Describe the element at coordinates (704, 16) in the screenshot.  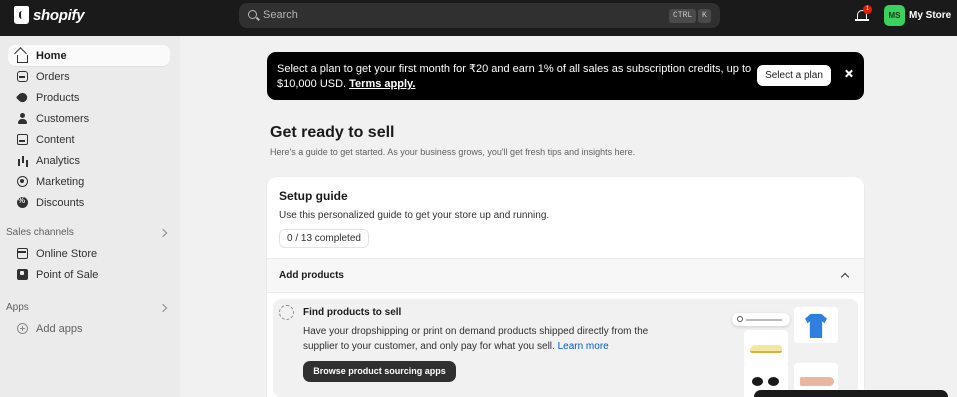
I see `shortcut-key-k: K` at that location.